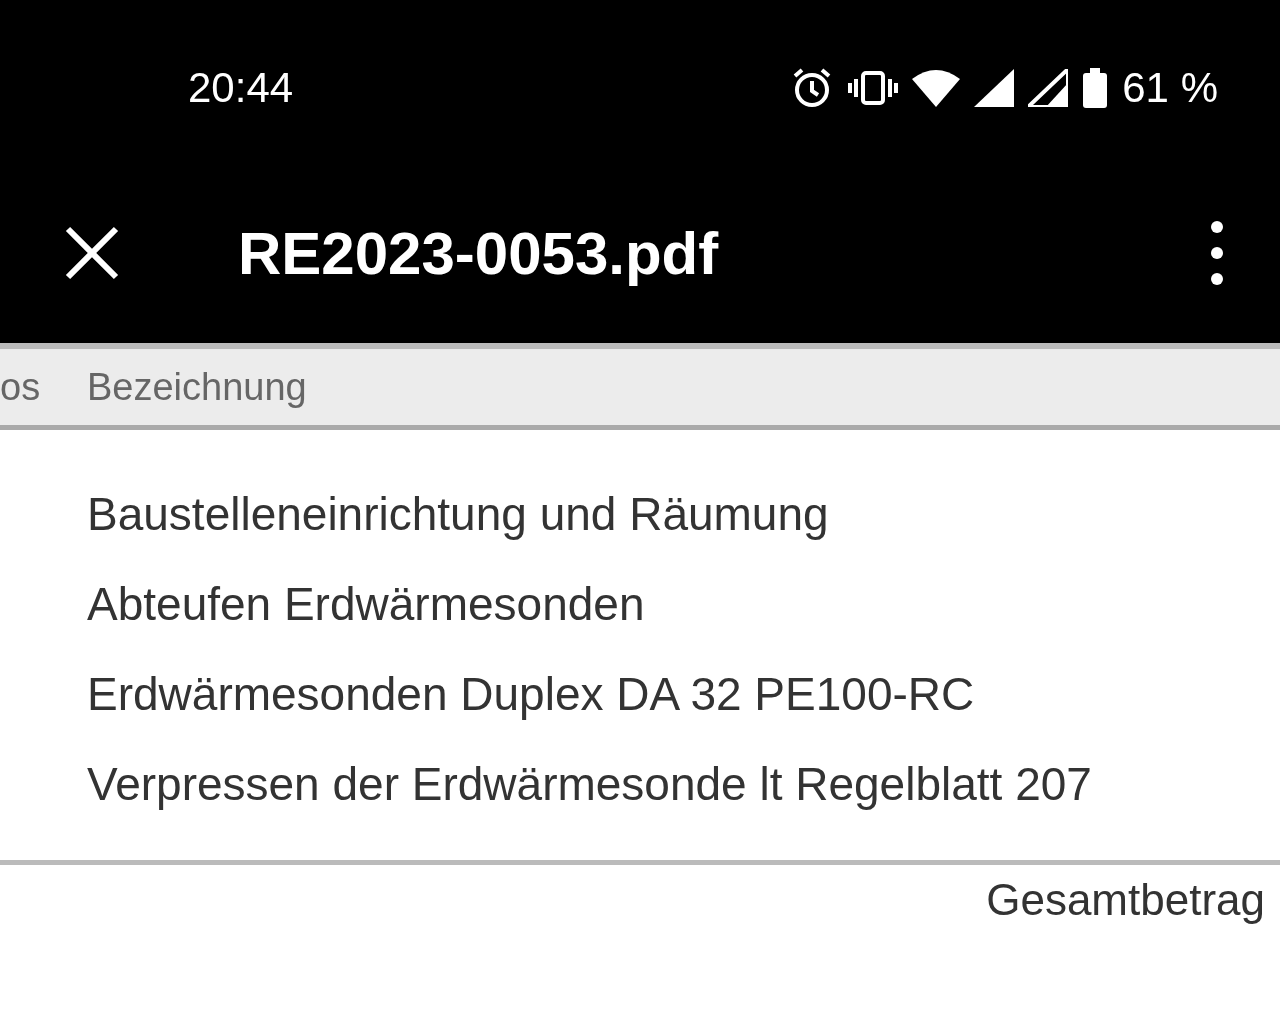 This screenshot has width=1280, height=1011. What do you see at coordinates (531, 694) in the screenshot?
I see `item-description: Erdwärmesonden Duplex DA 32 PE100-RC` at bounding box center [531, 694].